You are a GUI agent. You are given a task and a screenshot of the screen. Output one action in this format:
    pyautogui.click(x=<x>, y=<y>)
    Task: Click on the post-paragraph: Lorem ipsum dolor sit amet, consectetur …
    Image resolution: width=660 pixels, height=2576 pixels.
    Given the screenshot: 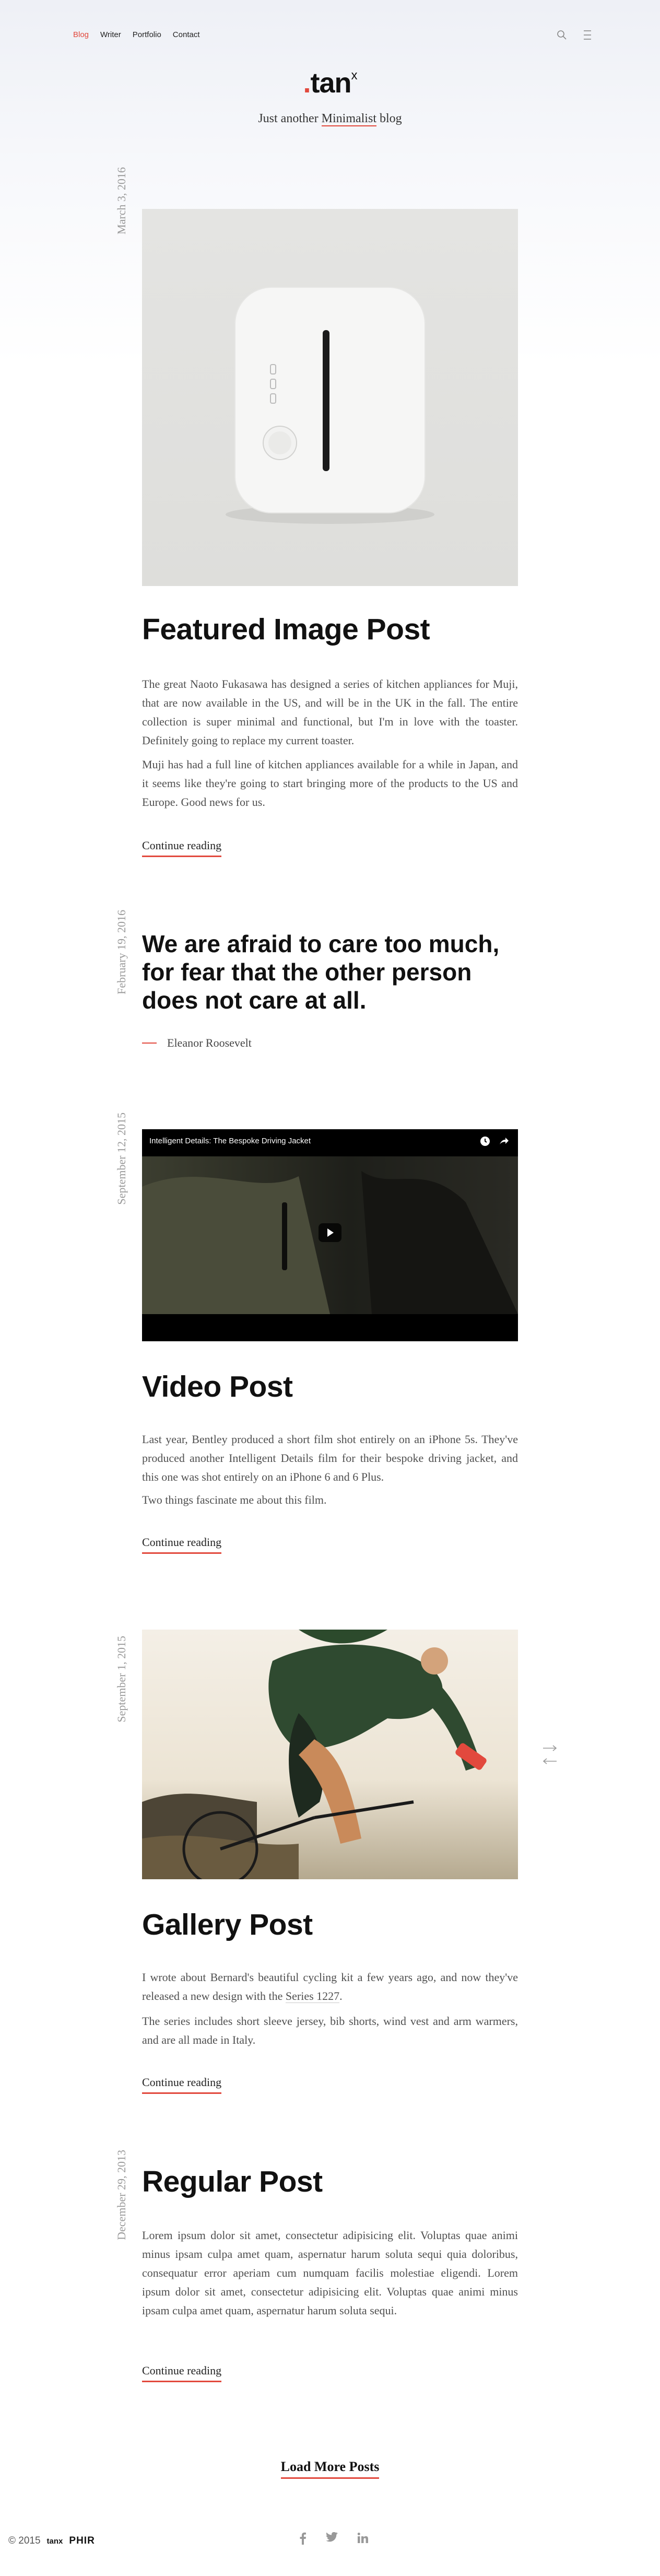 What is the action you would take?
    pyautogui.click(x=330, y=2273)
    